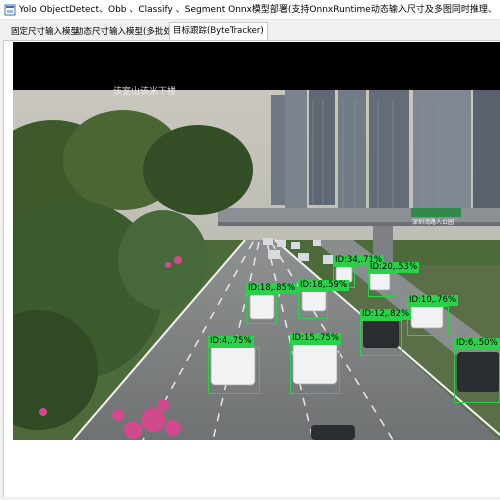  I want to click on detection-box: ID:6,.50%, so click(477, 370).